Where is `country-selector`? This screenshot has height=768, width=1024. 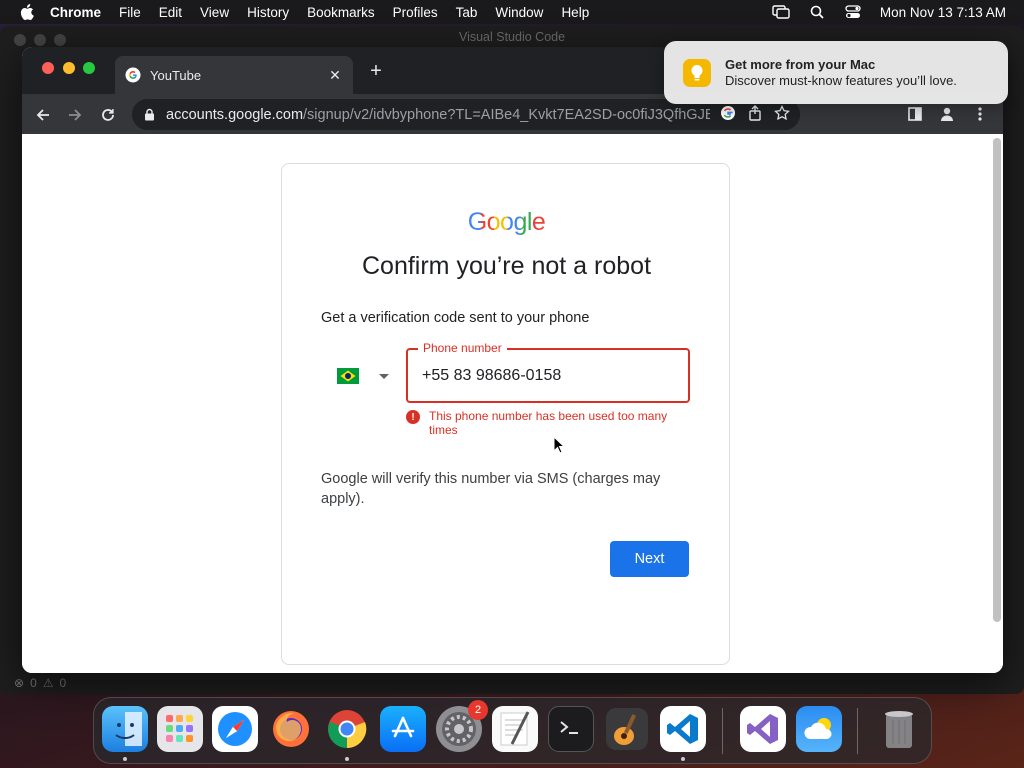
country-selector is located at coordinates (372, 376).